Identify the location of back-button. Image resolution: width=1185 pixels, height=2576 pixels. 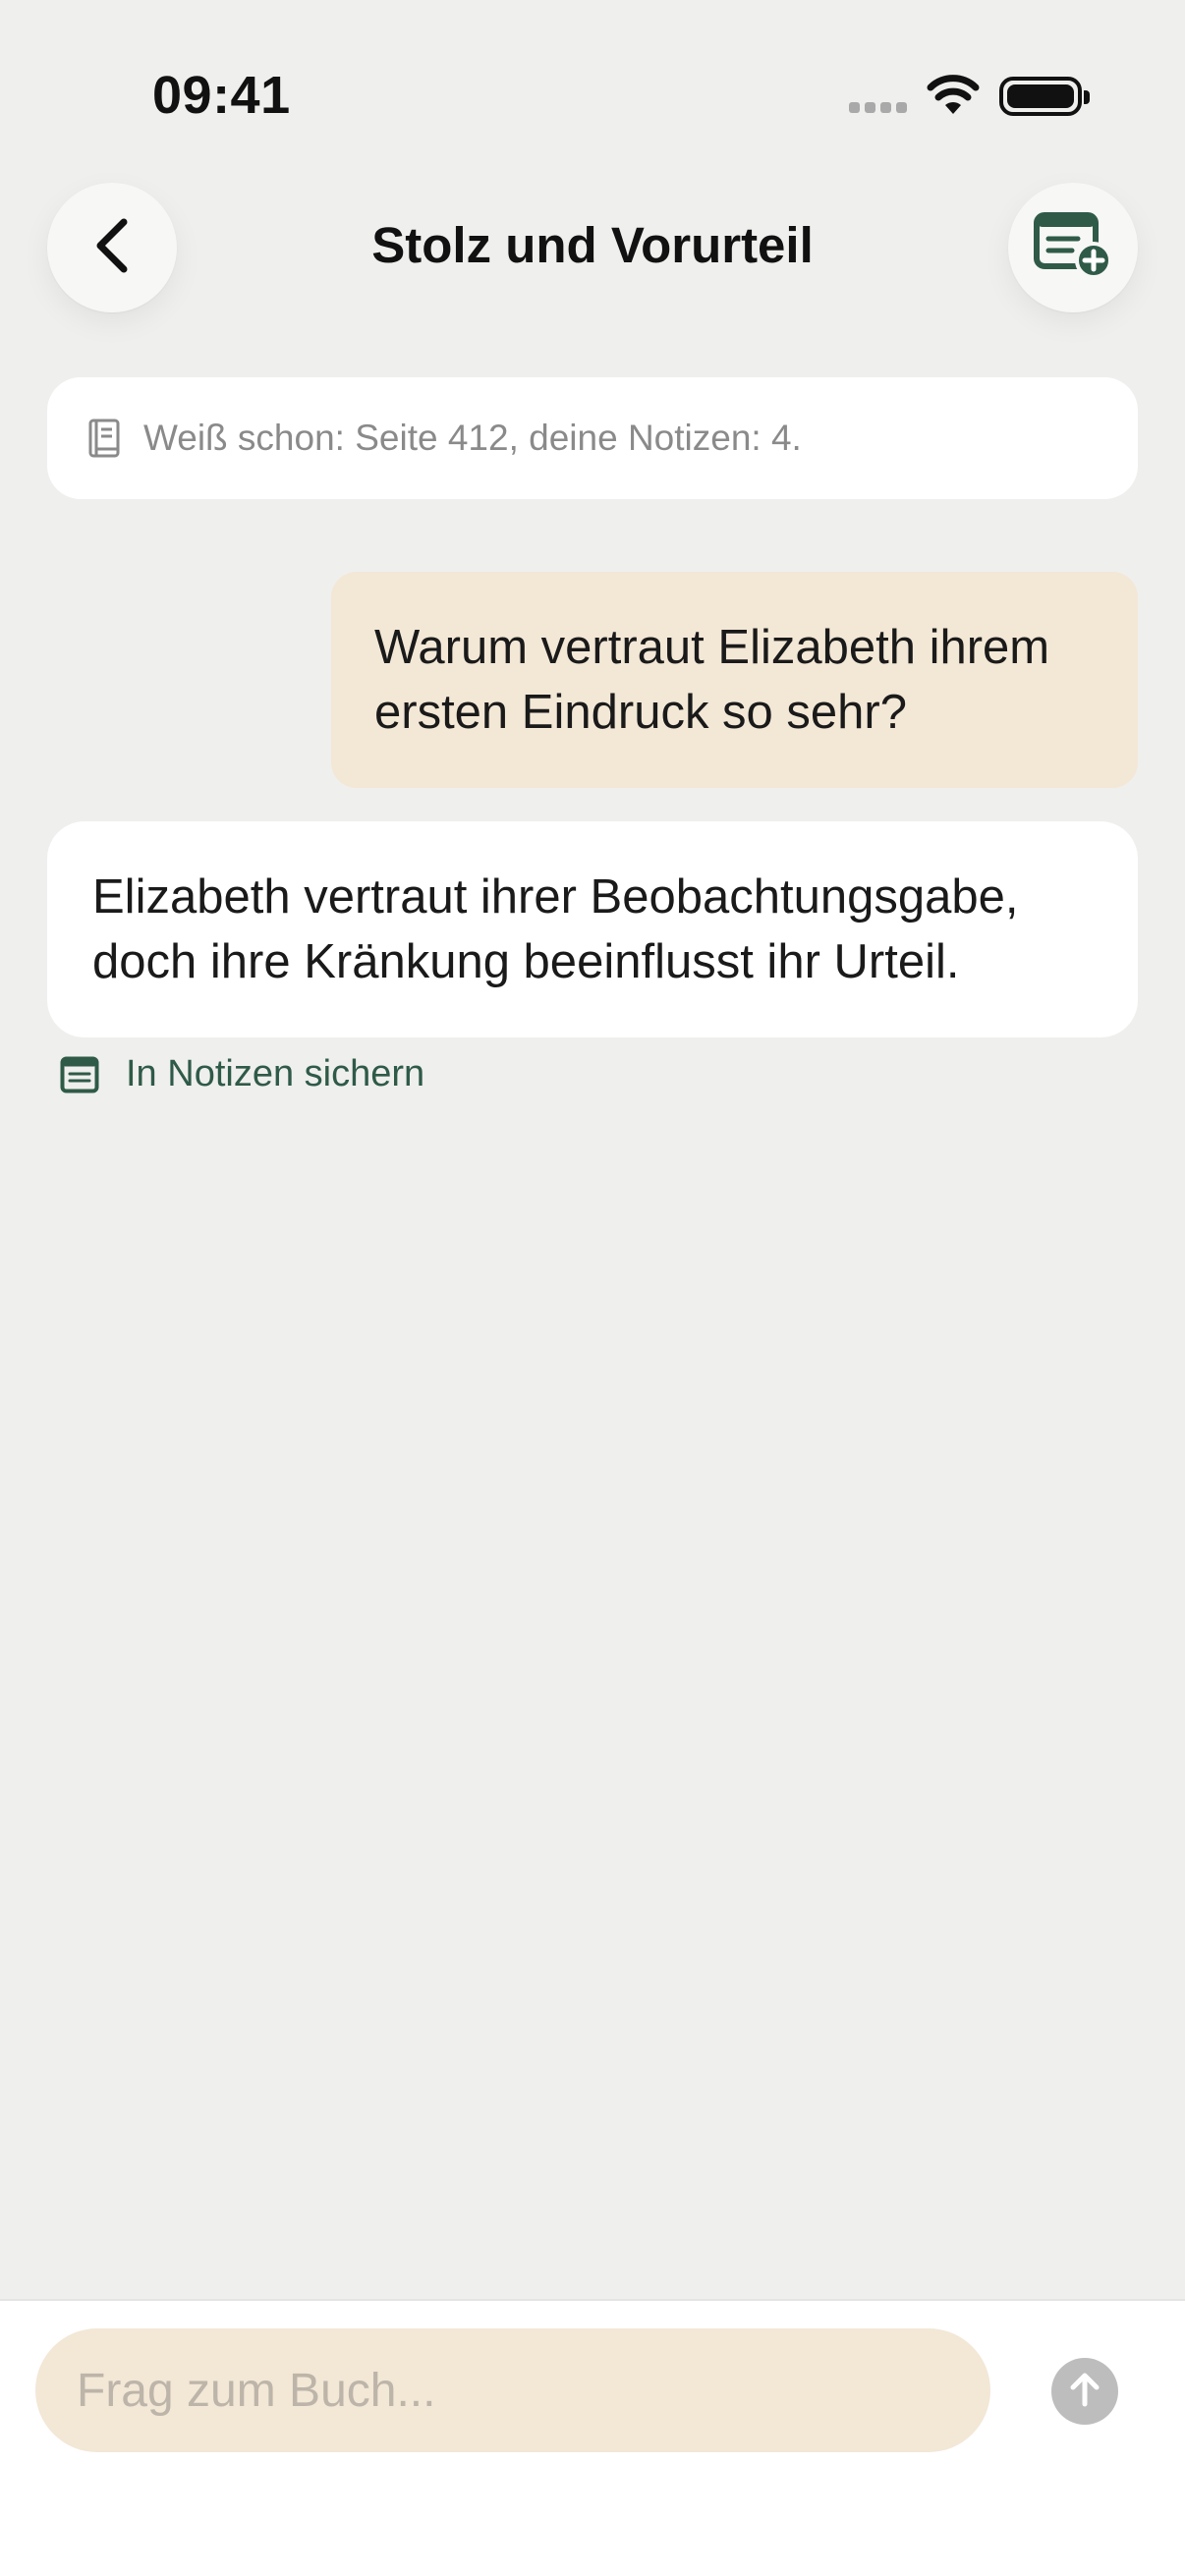
(112, 247).